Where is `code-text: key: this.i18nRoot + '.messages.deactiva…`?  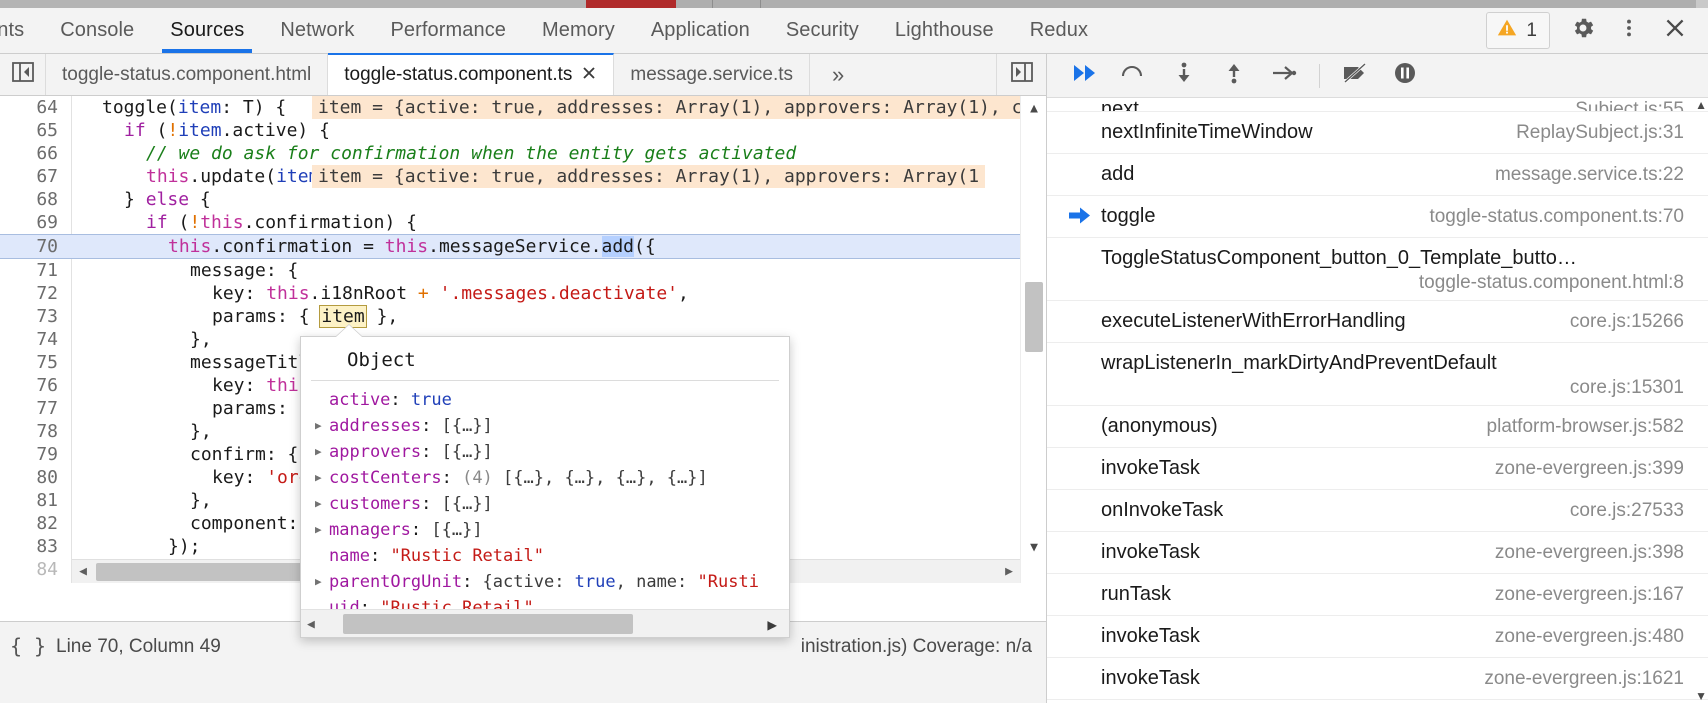
code-text: key: this.i18nRoot + '.messages.deactiva… is located at coordinates (450, 293).